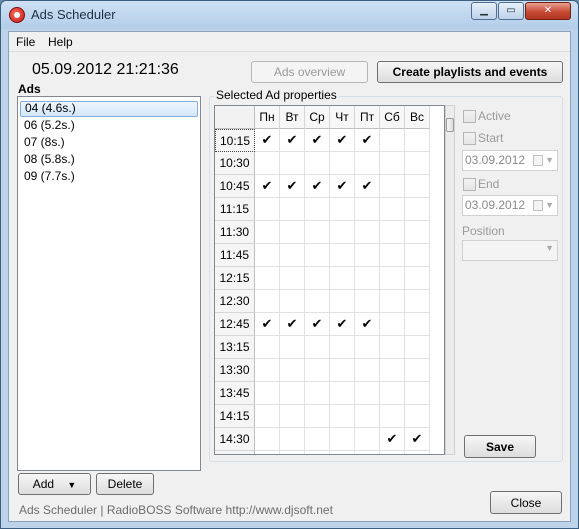 The height and width of the screenshot is (529, 579). What do you see at coordinates (235, 452) in the screenshot?
I see `time-slot-label: 14:45` at bounding box center [235, 452].